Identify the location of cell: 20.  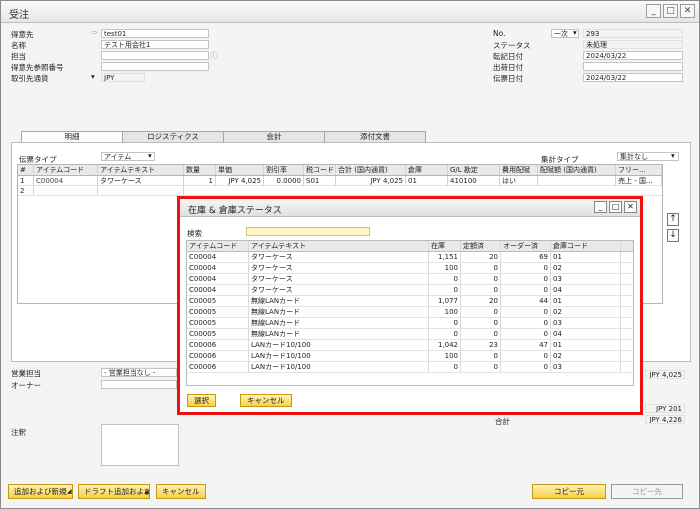
(481, 301).